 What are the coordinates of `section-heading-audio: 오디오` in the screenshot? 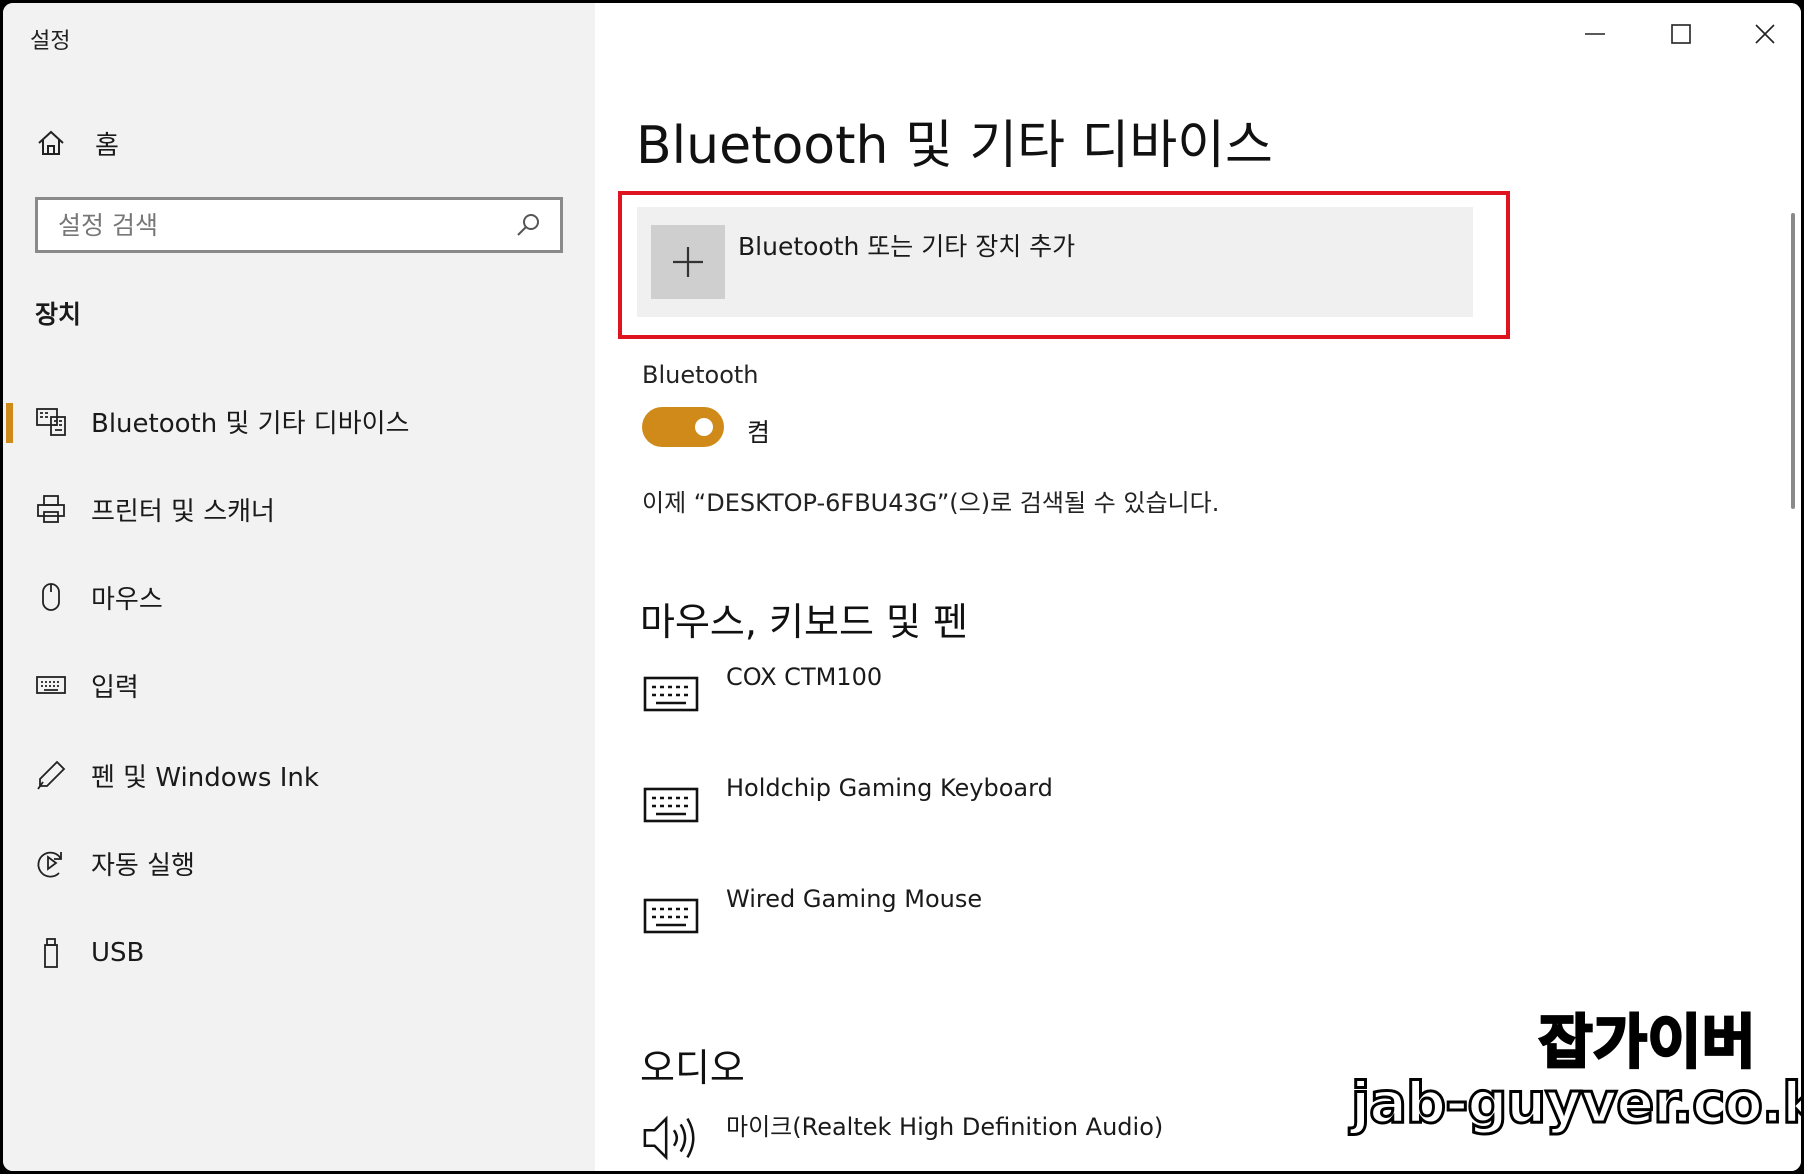 It's located at (692, 1068).